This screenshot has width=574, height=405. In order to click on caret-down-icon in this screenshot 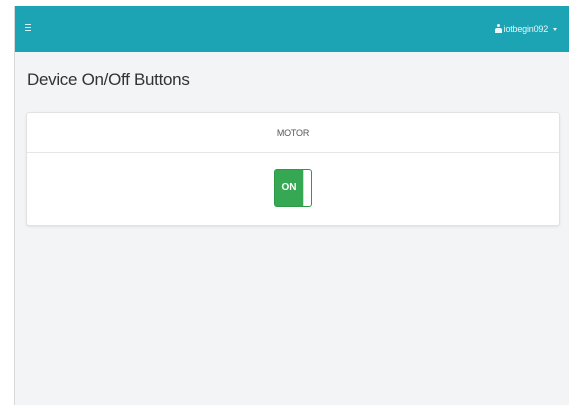, I will do `click(555, 29)`.